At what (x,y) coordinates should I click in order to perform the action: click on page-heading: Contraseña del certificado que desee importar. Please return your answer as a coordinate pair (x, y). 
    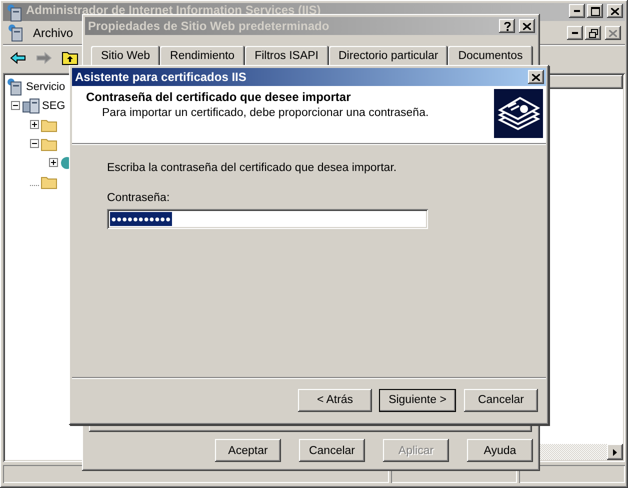
    Looking at the image, I should click on (219, 97).